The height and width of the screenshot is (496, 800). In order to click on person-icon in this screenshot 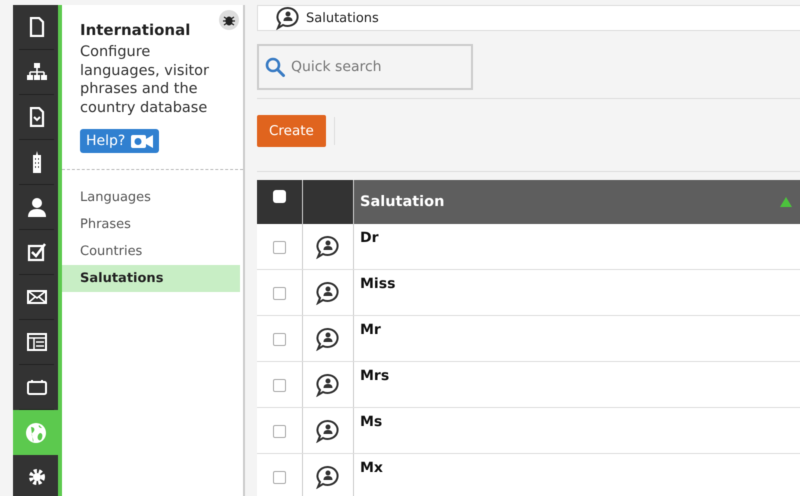, I will do `click(36, 207)`.